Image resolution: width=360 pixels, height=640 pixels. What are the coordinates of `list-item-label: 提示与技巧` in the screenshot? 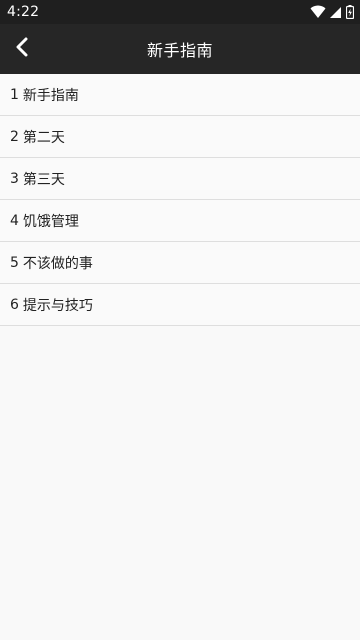 It's located at (57, 305).